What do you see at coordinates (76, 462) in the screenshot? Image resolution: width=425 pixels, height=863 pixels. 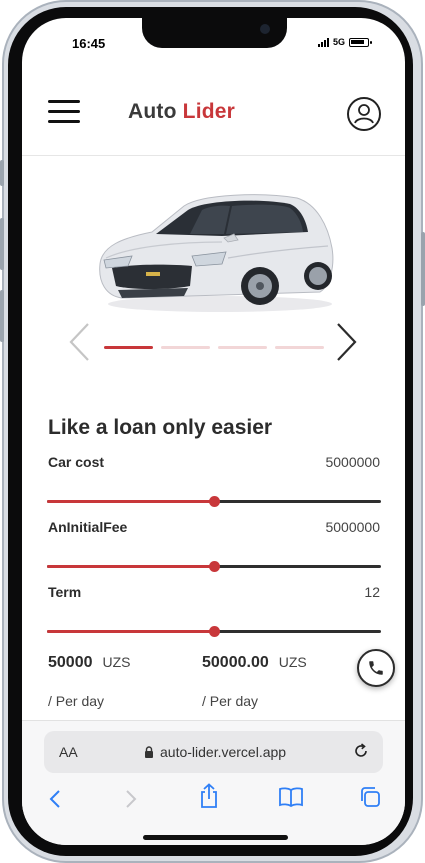 I see `car-cost-label: Car cost` at bounding box center [76, 462].